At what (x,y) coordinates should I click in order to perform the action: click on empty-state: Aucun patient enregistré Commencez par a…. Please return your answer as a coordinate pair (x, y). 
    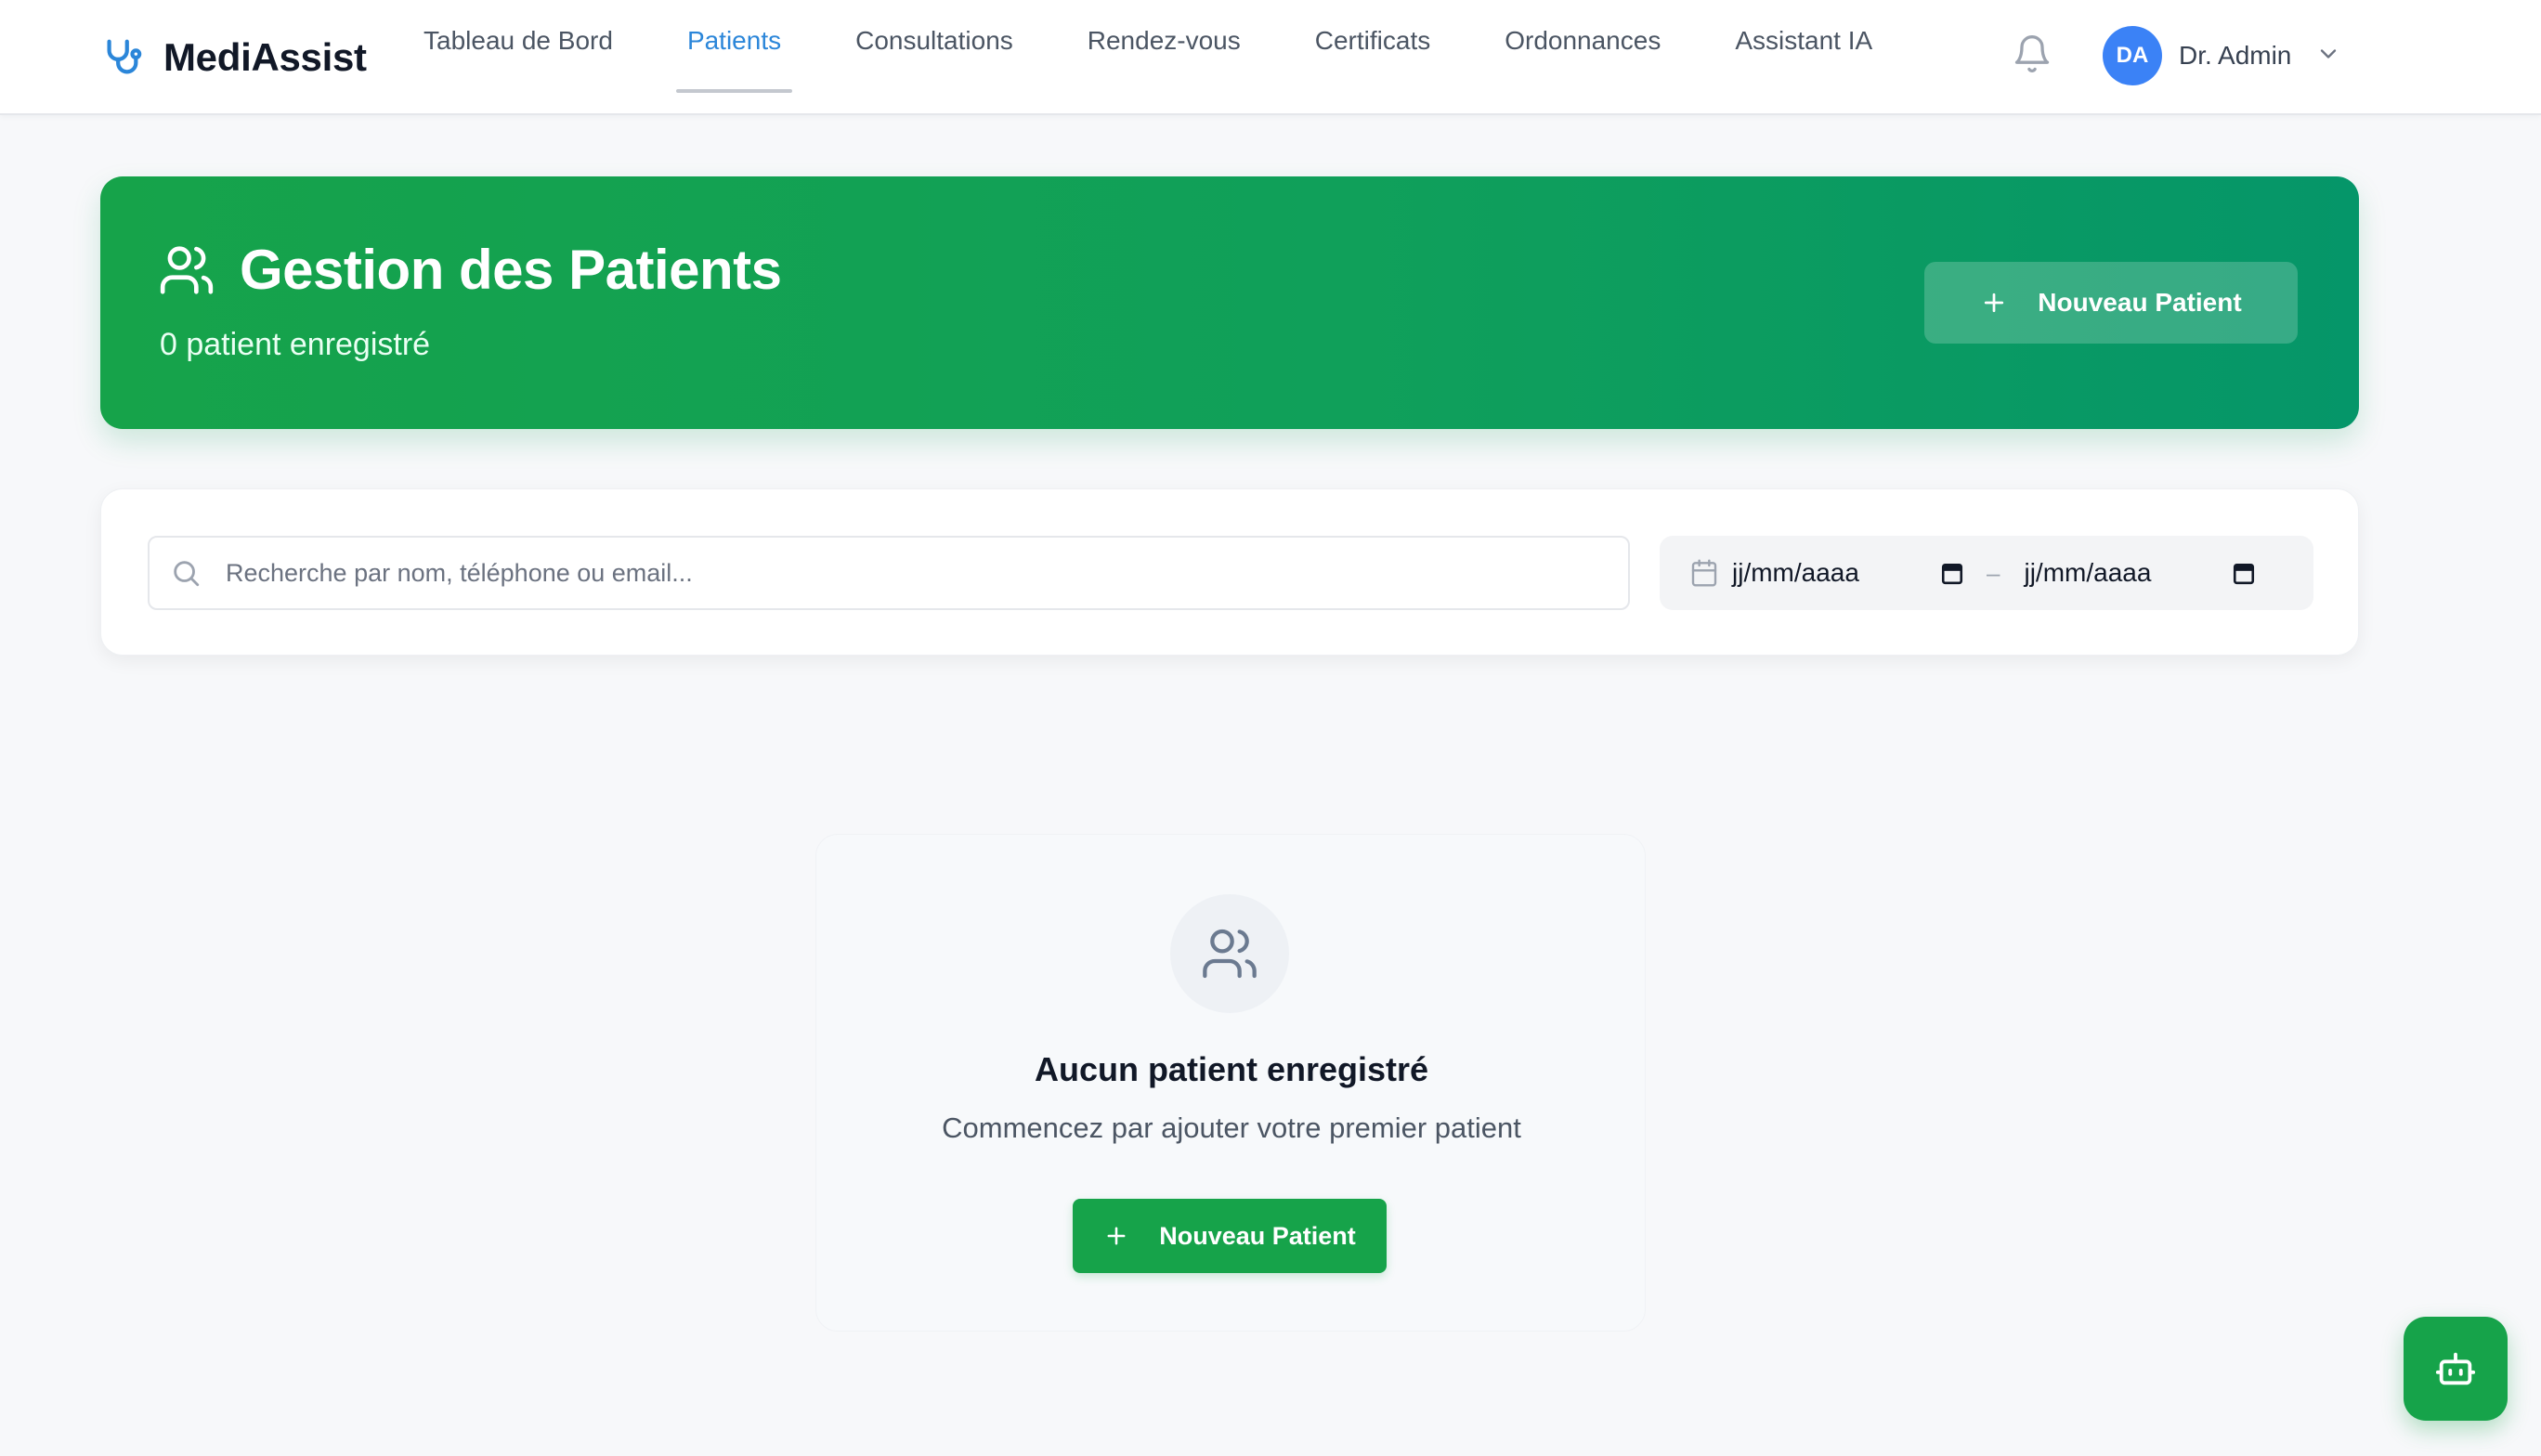
    Looking at the image, I should click on (1230, 1083).